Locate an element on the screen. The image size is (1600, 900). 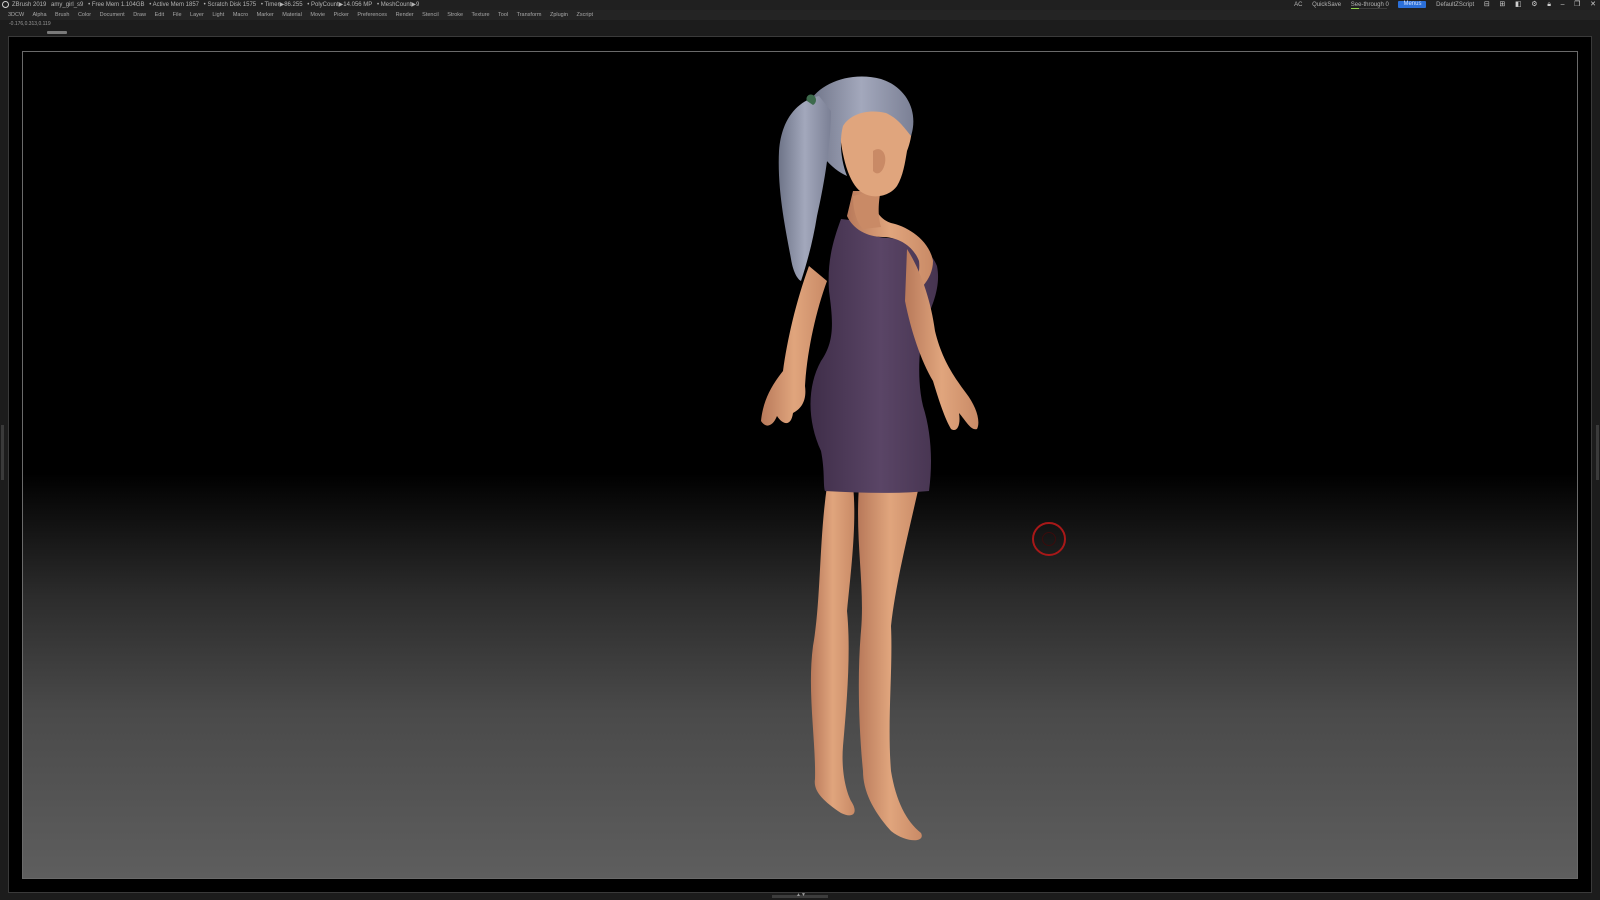
zbrush-logo-icon is located at coordinates (5, 4).